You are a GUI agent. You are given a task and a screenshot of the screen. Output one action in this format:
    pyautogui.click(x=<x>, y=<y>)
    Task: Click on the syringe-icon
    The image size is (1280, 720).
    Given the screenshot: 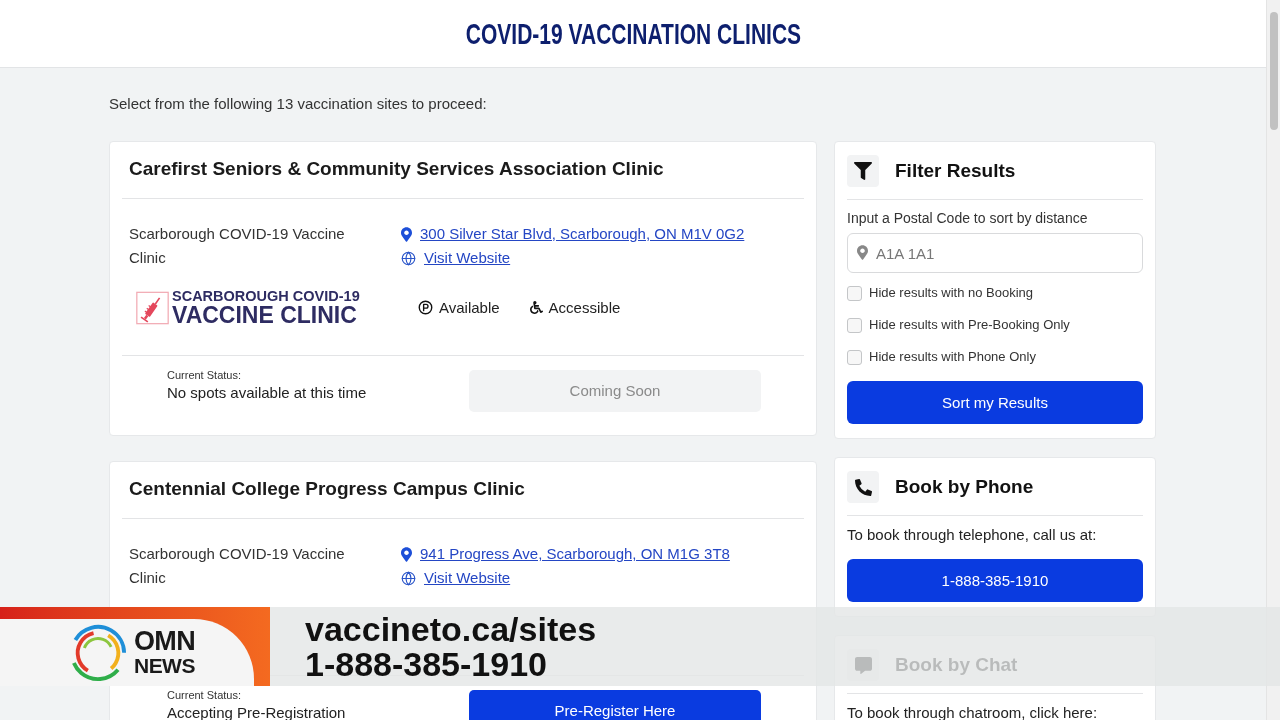 What is the action you would take?
    pyautogui.click(x=152, y=307)
    